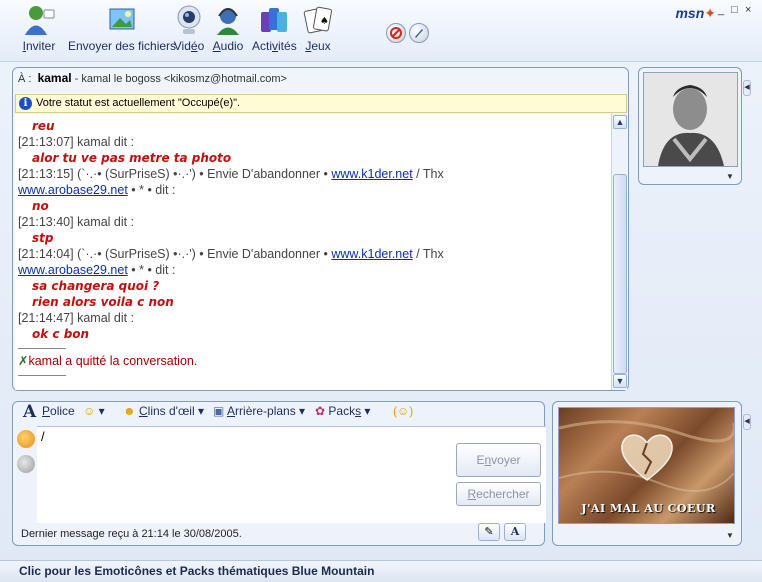 This screenshot has width=762, height=582. I want to click on close-button: ×, so click(748, 10).